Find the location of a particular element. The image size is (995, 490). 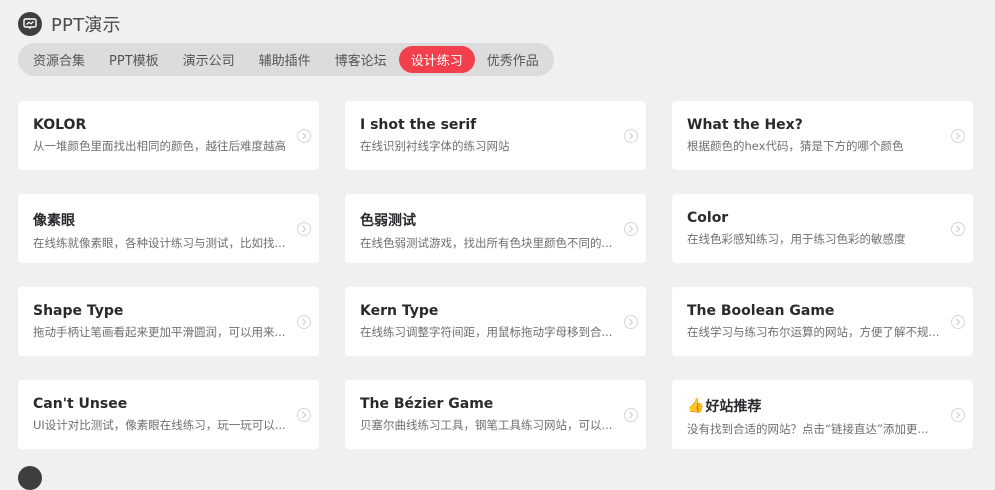

tab-design-practice: 设计练习 is located at coordinates (436, 59).